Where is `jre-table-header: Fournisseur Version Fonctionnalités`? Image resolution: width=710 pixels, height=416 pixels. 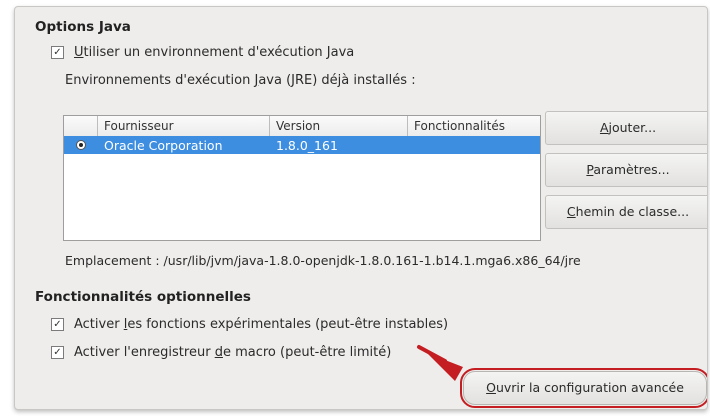 jre-table-header: Fournisseur Version Fonctionnalités is located at coordinates (302, 126).